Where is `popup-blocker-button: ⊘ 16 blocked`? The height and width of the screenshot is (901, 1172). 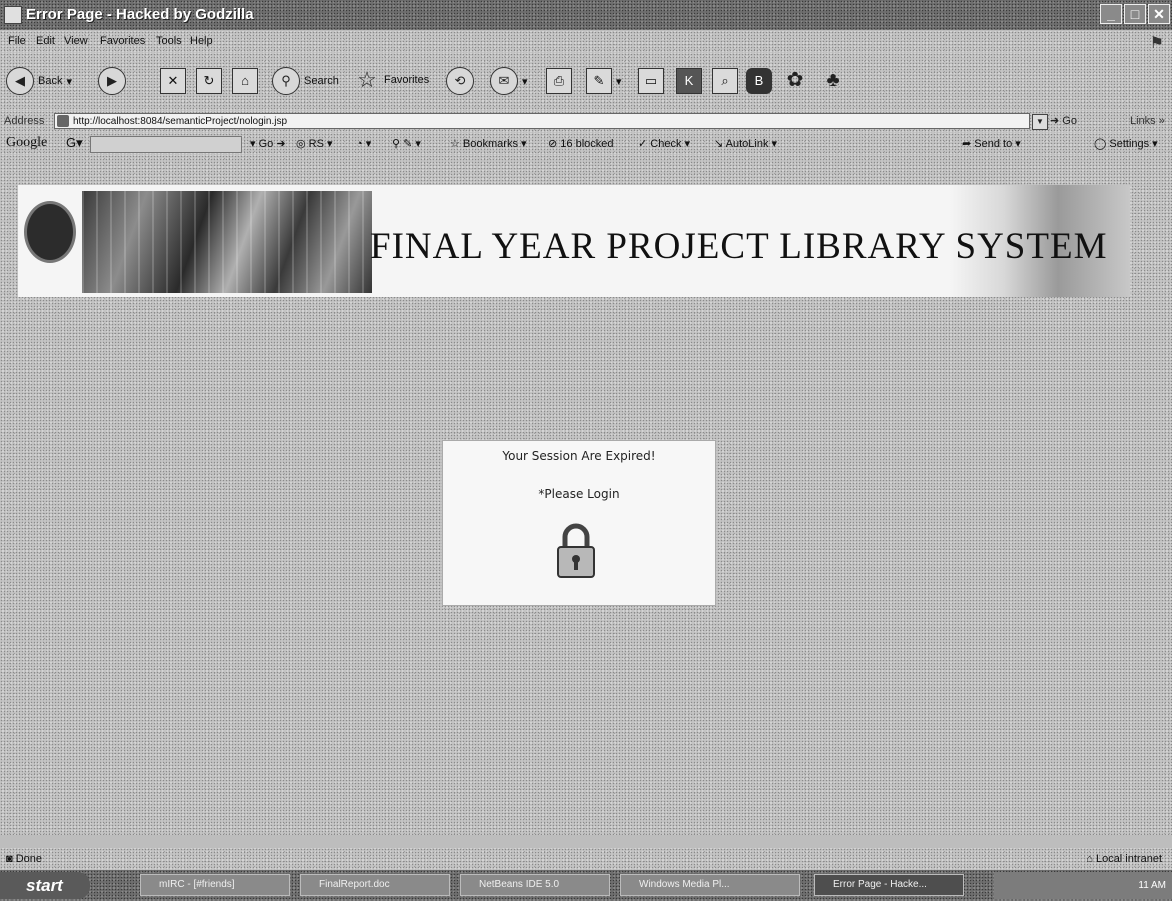 popup-blocker-button: ⊘ 16 blocked is located at coordinates (581, 143).